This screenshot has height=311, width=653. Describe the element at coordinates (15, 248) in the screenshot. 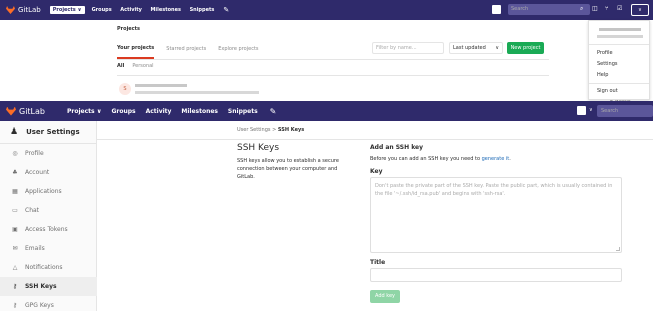

I see `email-icon: ✉` at that location.